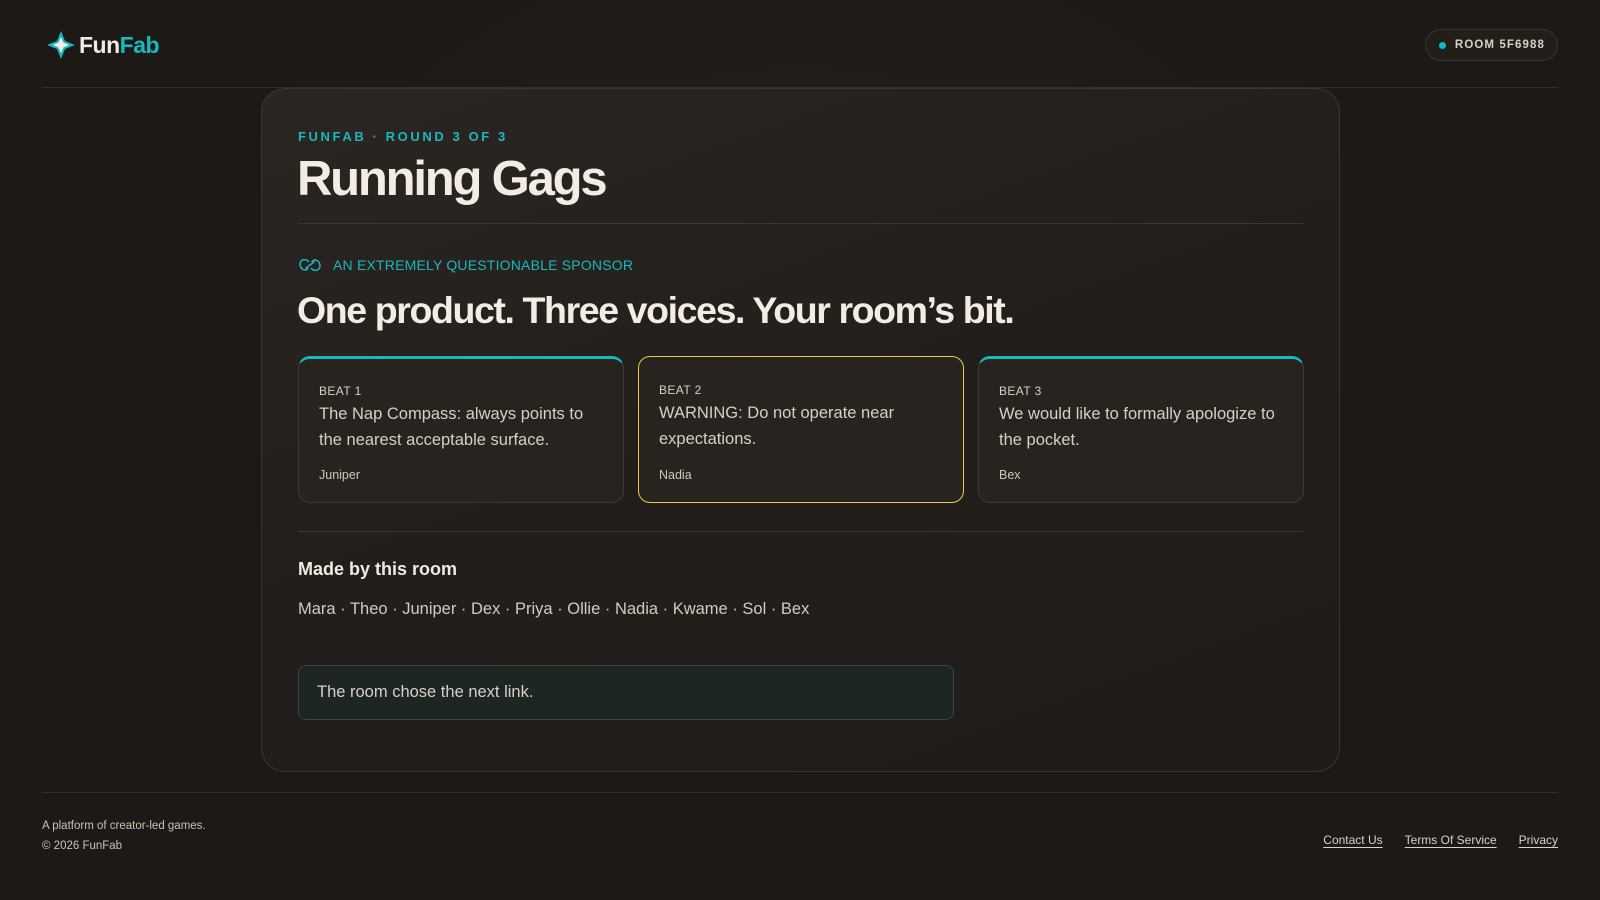  What do you see at coordinates (124, 826) in the screenshot?
I see `footer-tagline: A platform of creator-led games.` at bounding box center [124, 826].